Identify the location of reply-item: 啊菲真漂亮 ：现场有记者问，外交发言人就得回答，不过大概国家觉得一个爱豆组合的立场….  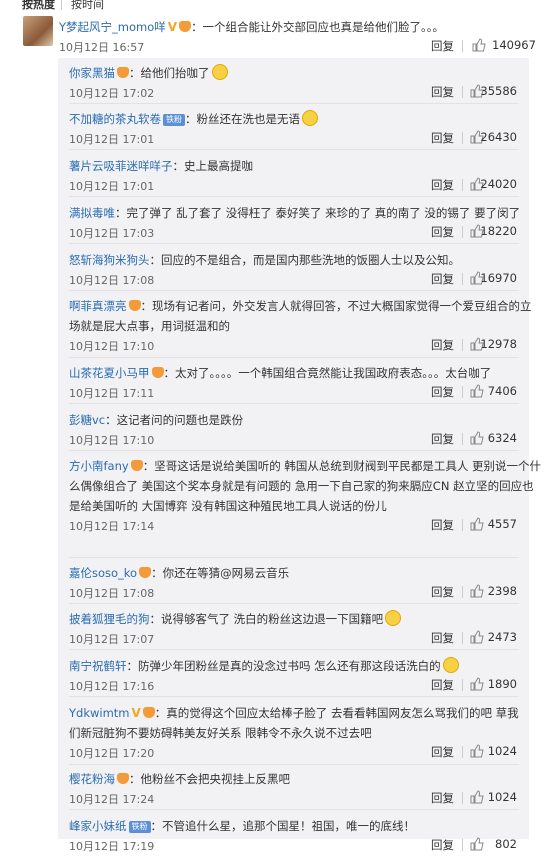
(295, 324).